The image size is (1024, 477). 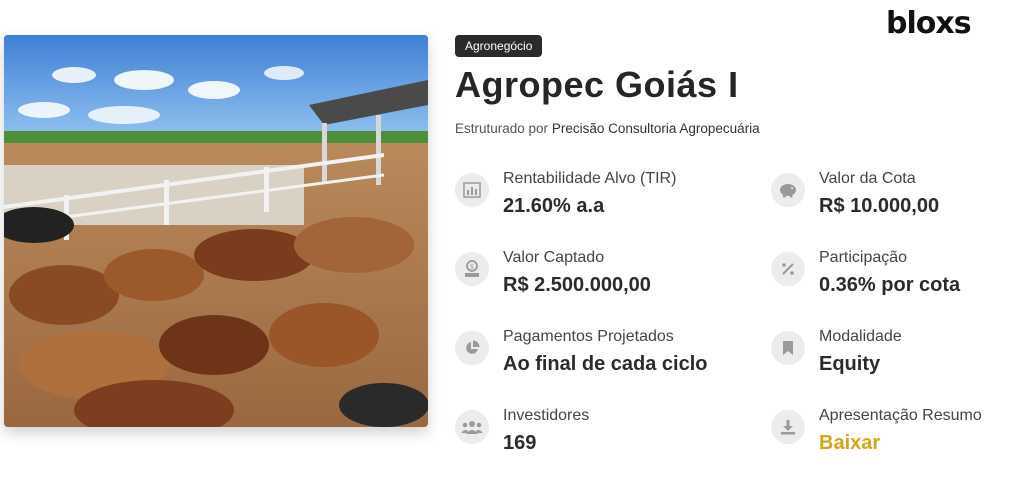 What do you see at coordinates (849, 443) in the screenshot?
I see `download-summary-link: Baixar` at bounding box center [849, 443].